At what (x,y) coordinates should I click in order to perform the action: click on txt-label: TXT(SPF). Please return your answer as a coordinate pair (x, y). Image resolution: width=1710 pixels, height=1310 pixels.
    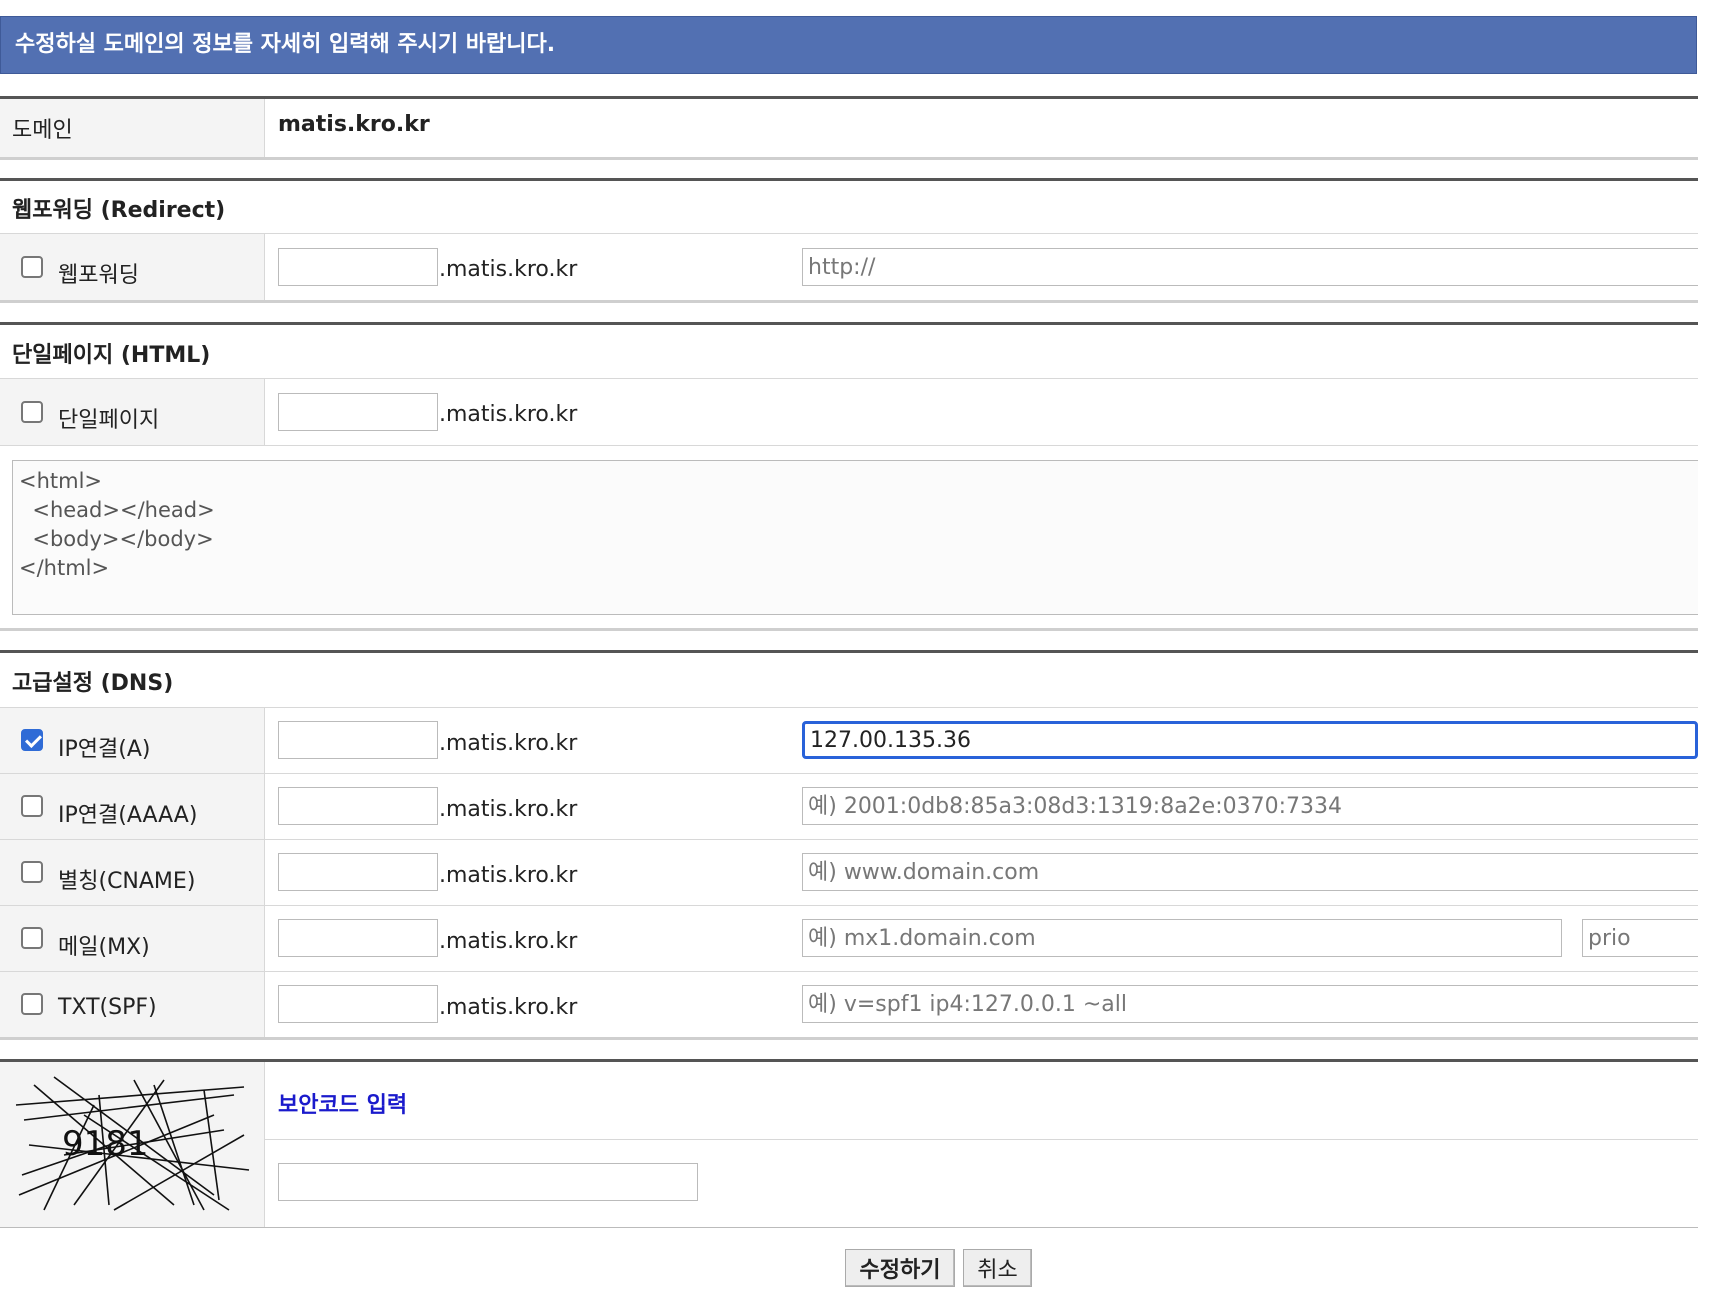
    Looking at the image, I should click on (107, 1007).